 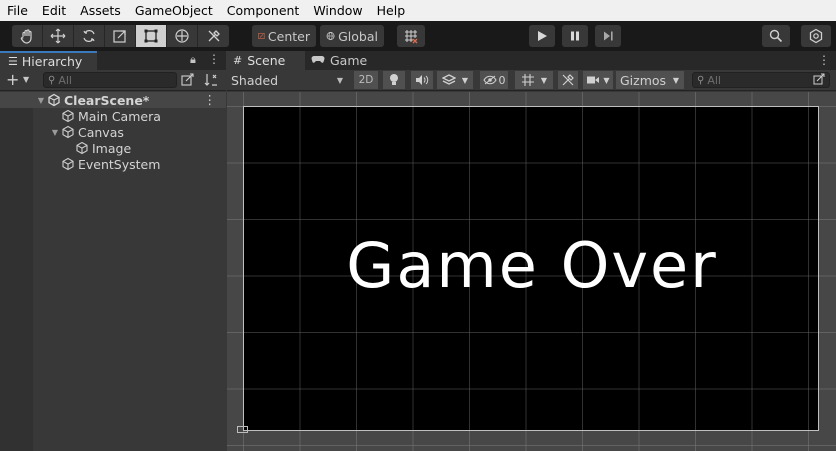 I want to click on hierarchy-search-input, so click(x=108, y=80).